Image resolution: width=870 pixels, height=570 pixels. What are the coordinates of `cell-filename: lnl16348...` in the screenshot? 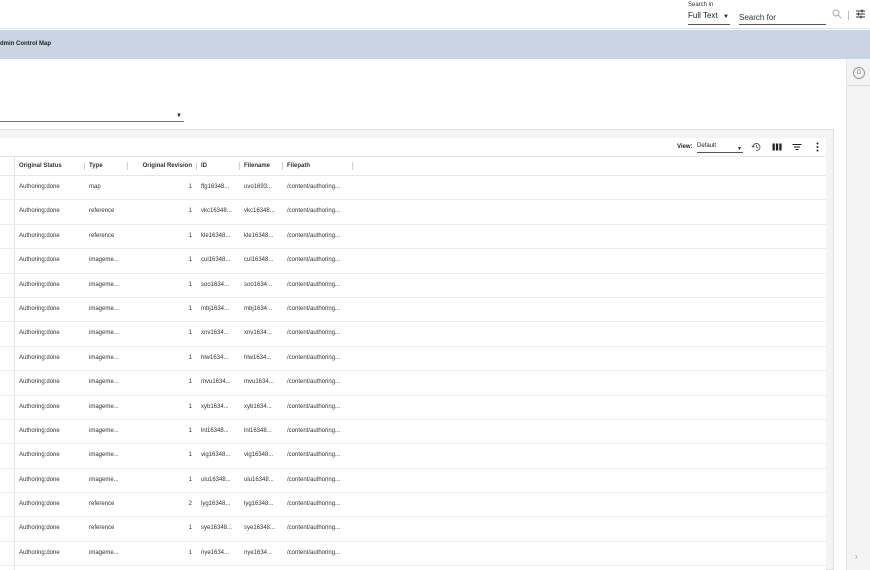 It's located at (258, 430).